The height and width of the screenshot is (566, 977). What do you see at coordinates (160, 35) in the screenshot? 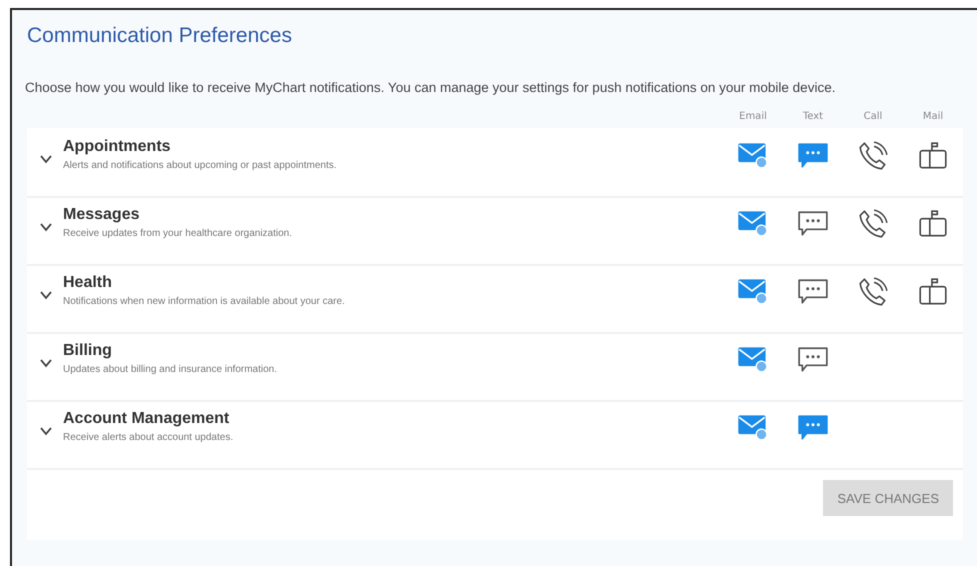
I see `page-title: Communication Preferences` at bounding box center [160, 35].